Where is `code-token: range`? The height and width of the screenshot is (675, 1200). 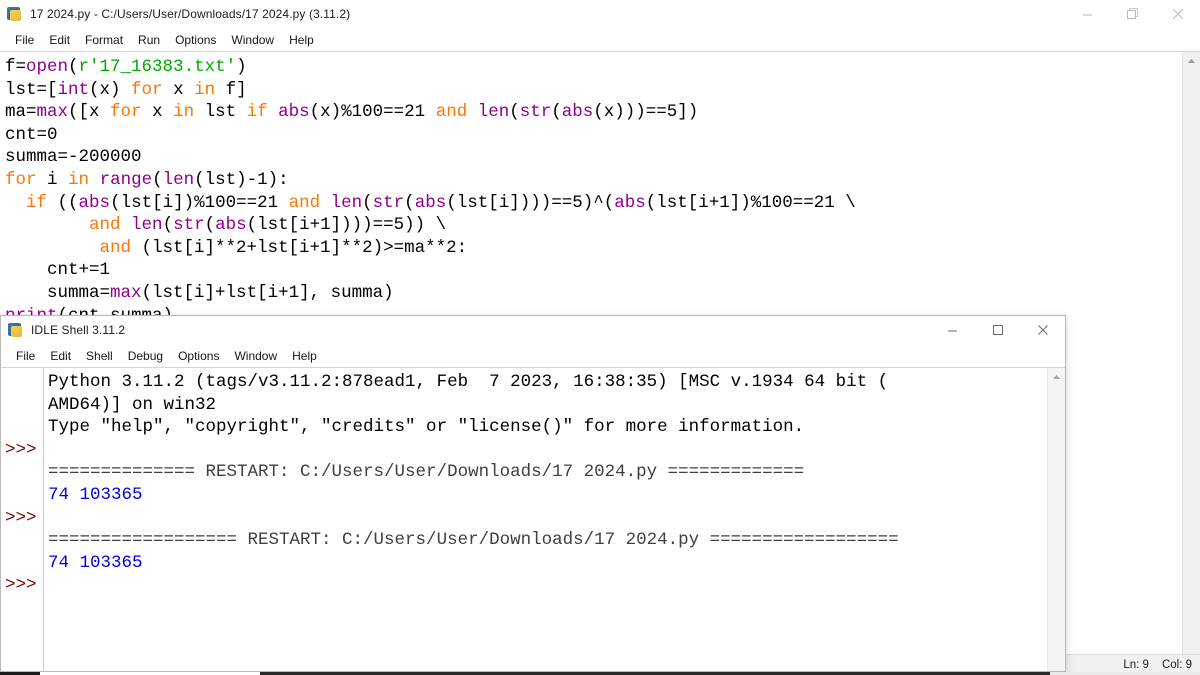 code-token: range is located at coordinates (126, 179).